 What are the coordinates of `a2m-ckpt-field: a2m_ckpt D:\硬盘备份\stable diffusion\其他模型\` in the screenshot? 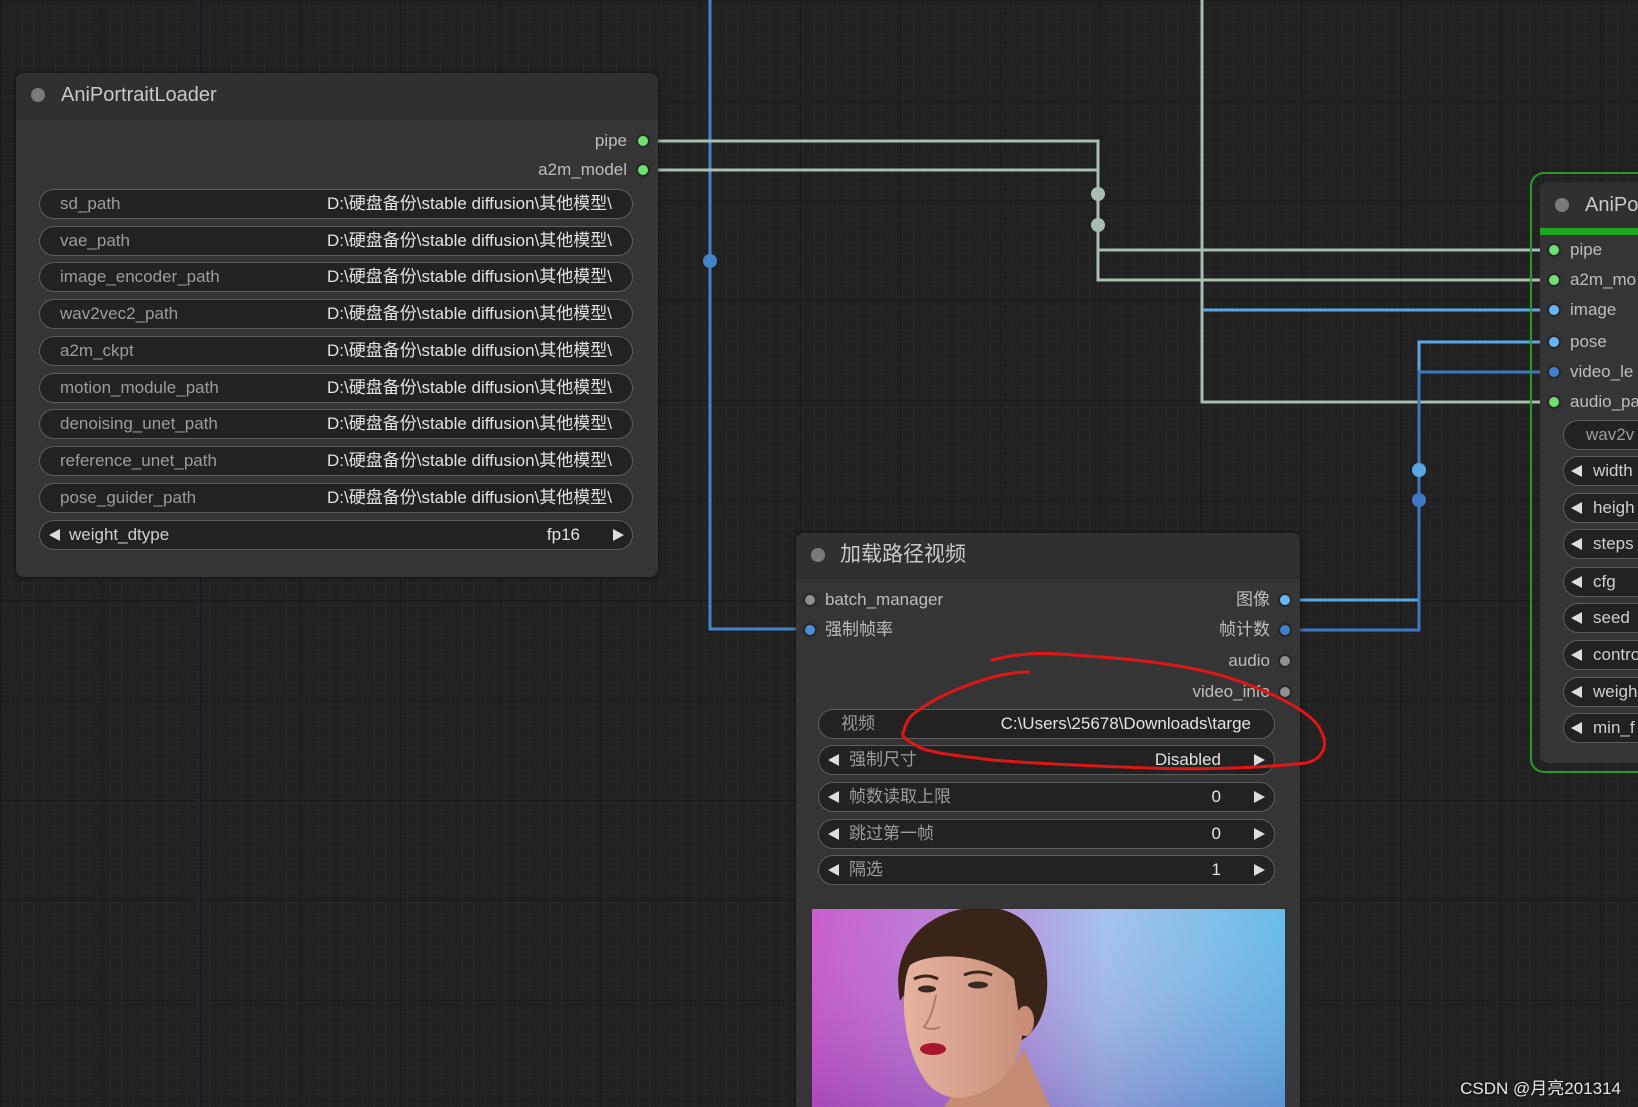 It's located at (336, 351).